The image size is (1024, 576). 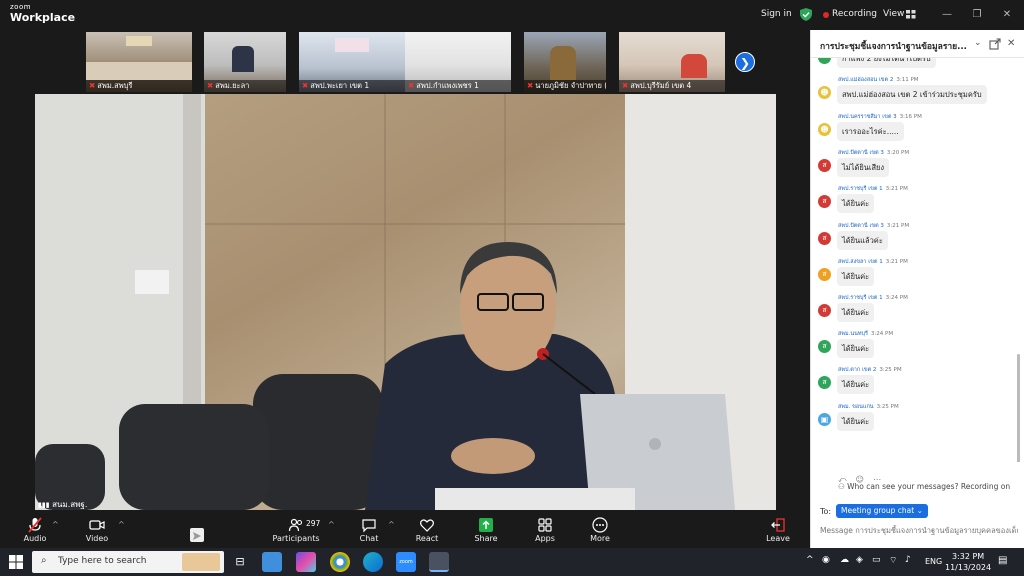 What do you see at coordinates (876, 560) in the screenshot?
I see `battery-icon: ▭` at bounding box center [876, 560].